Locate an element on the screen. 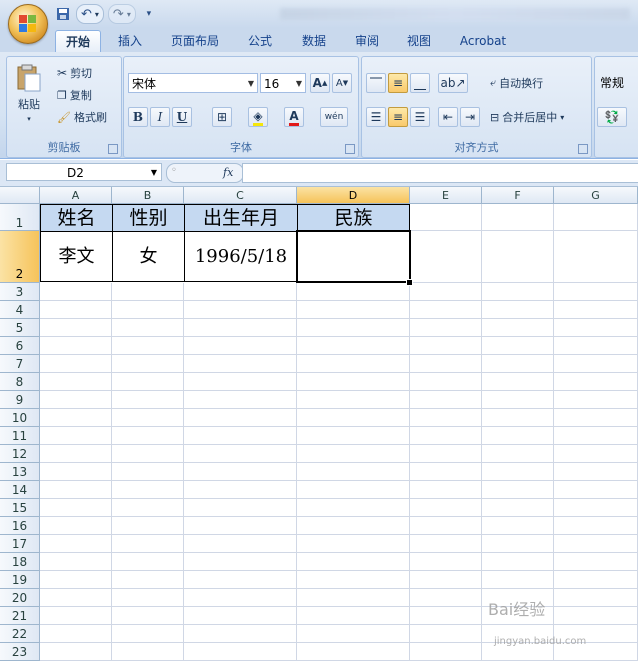 Image resolution: width=638 pixels, height=662 pixels. fill-color-button: ◈ is located at coordinates (258, 117).